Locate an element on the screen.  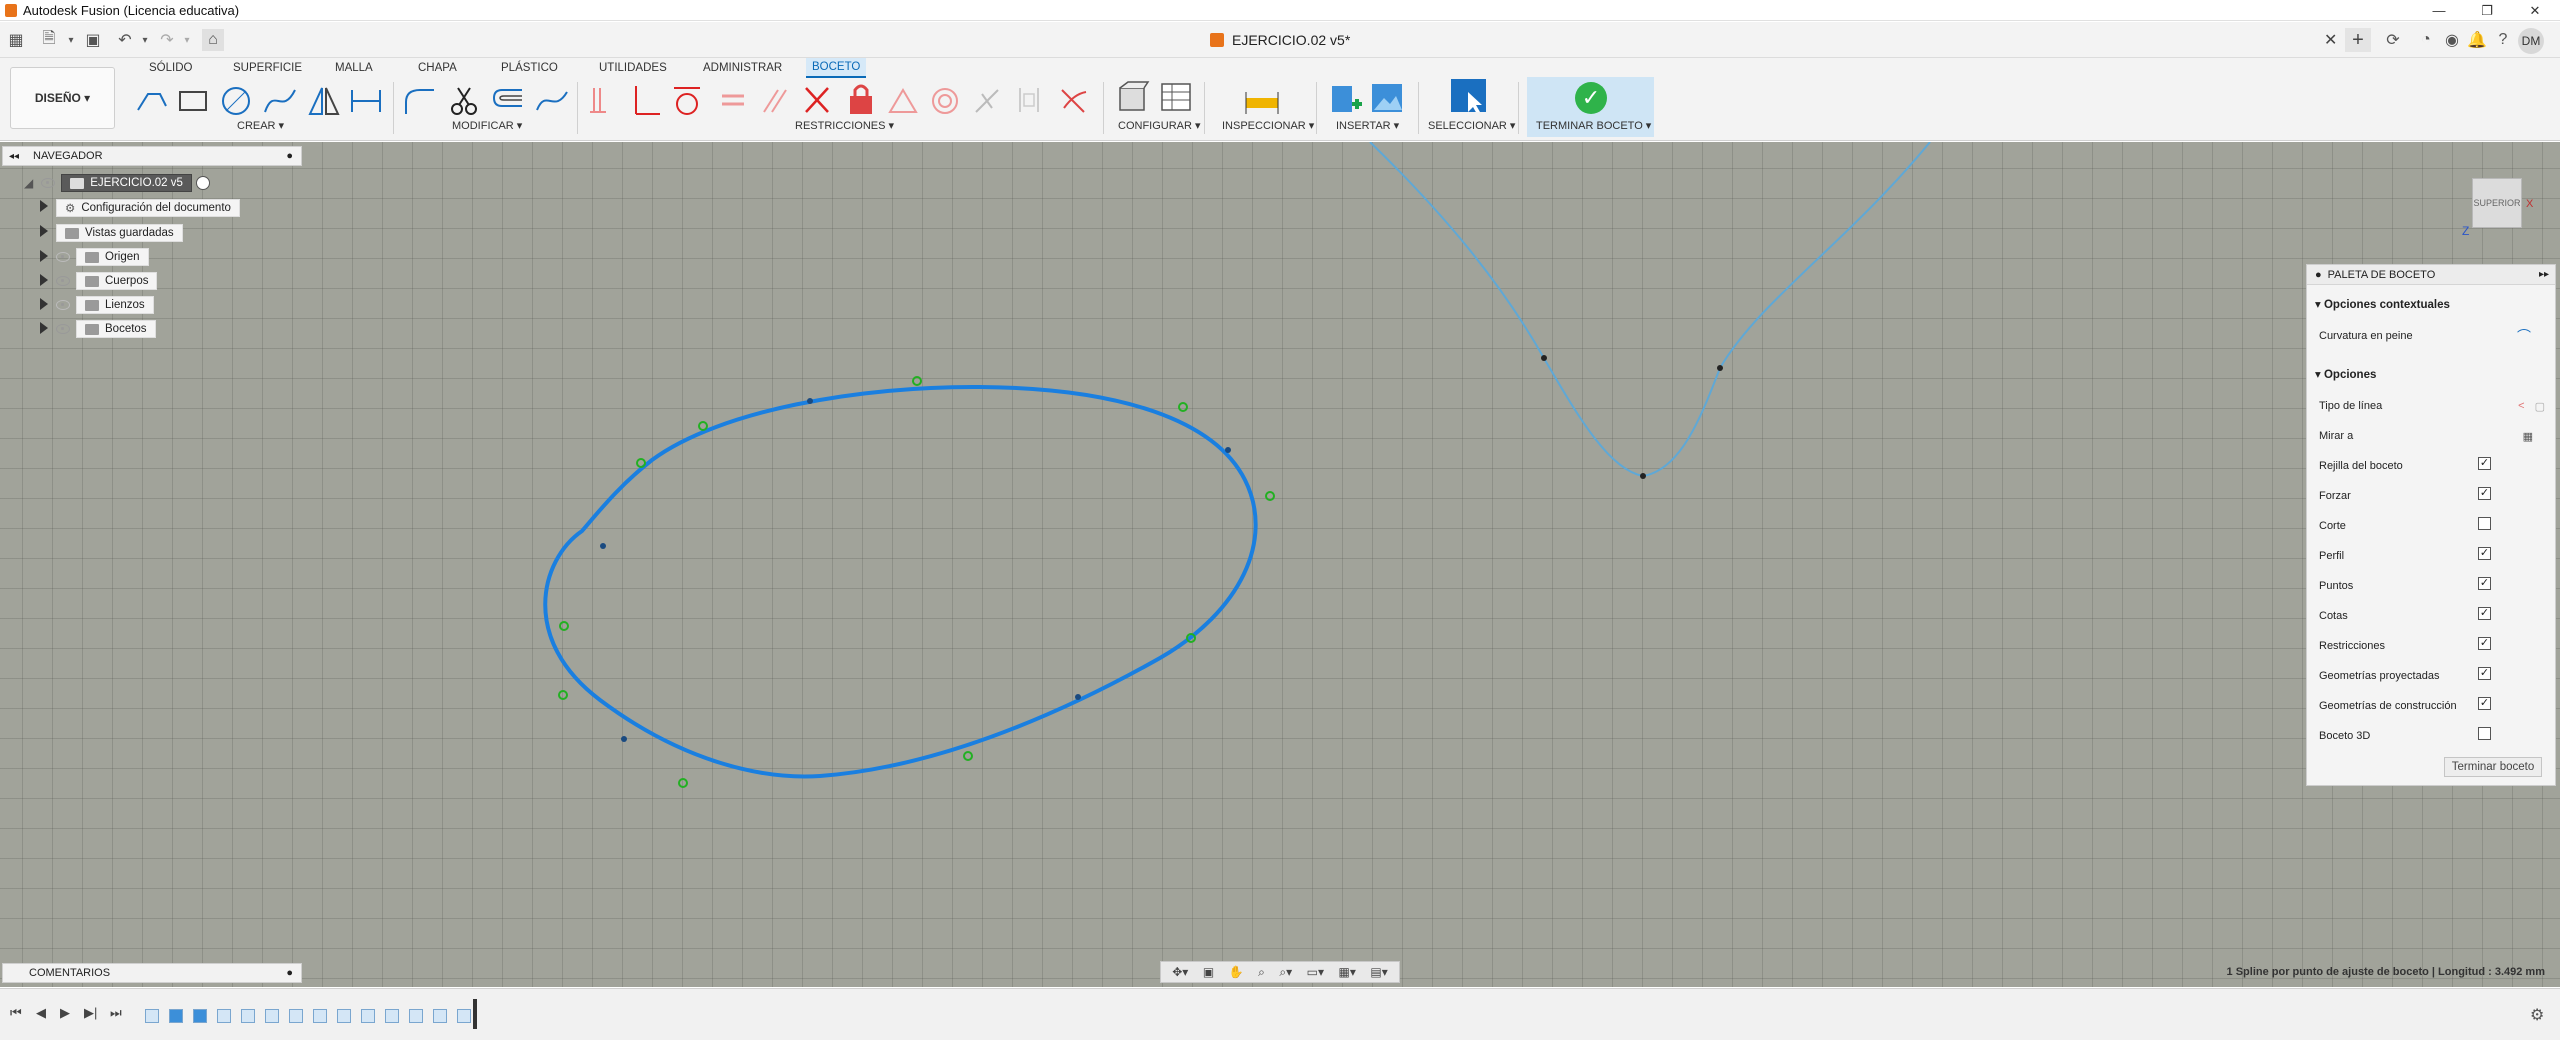
line-tool-icon is located at coordinates (152, 101).